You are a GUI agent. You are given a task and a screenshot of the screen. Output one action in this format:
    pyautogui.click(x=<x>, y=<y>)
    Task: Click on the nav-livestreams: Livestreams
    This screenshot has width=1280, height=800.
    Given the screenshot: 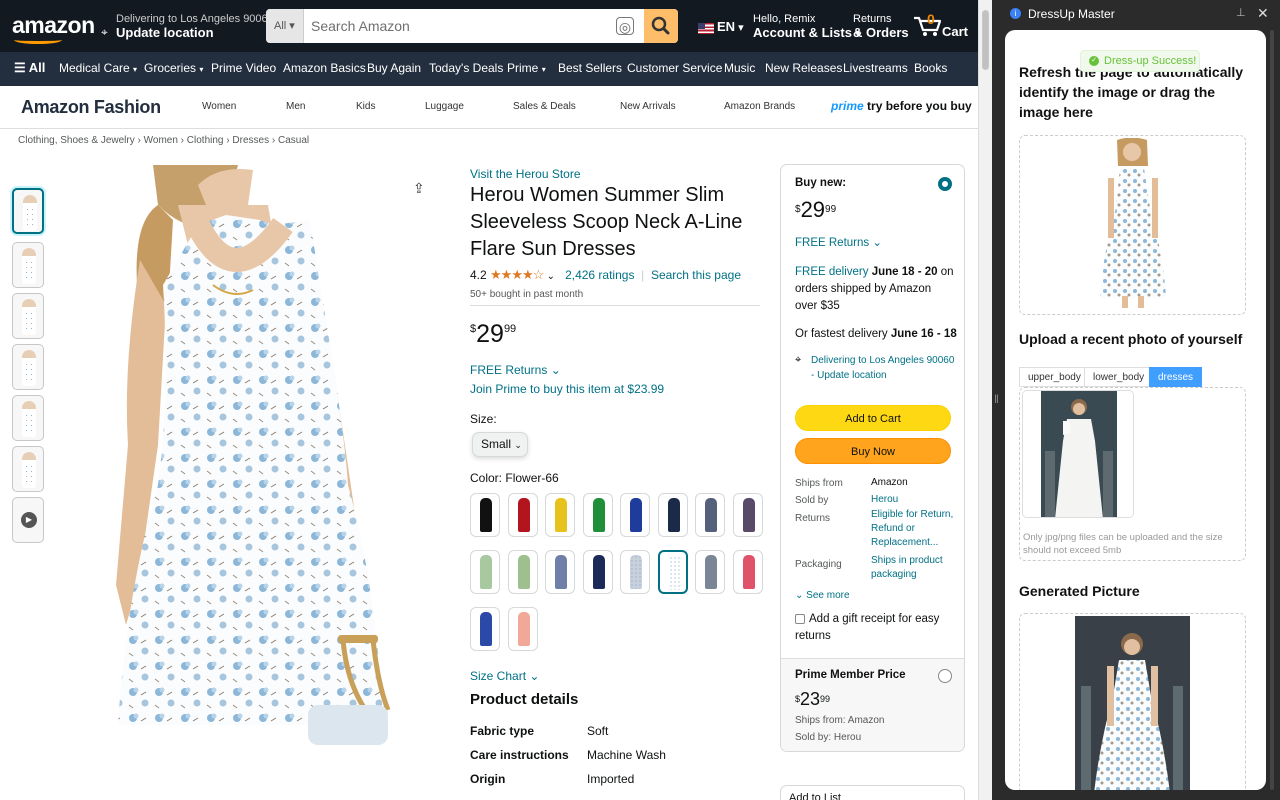 What is the action you would take?
    pyautogui.click(x=875, y=68)
    